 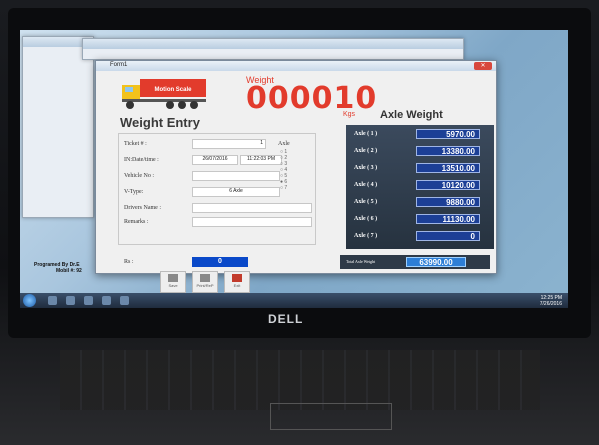 I want to click on taskbar-media-icon, so click(x=52, y=300).